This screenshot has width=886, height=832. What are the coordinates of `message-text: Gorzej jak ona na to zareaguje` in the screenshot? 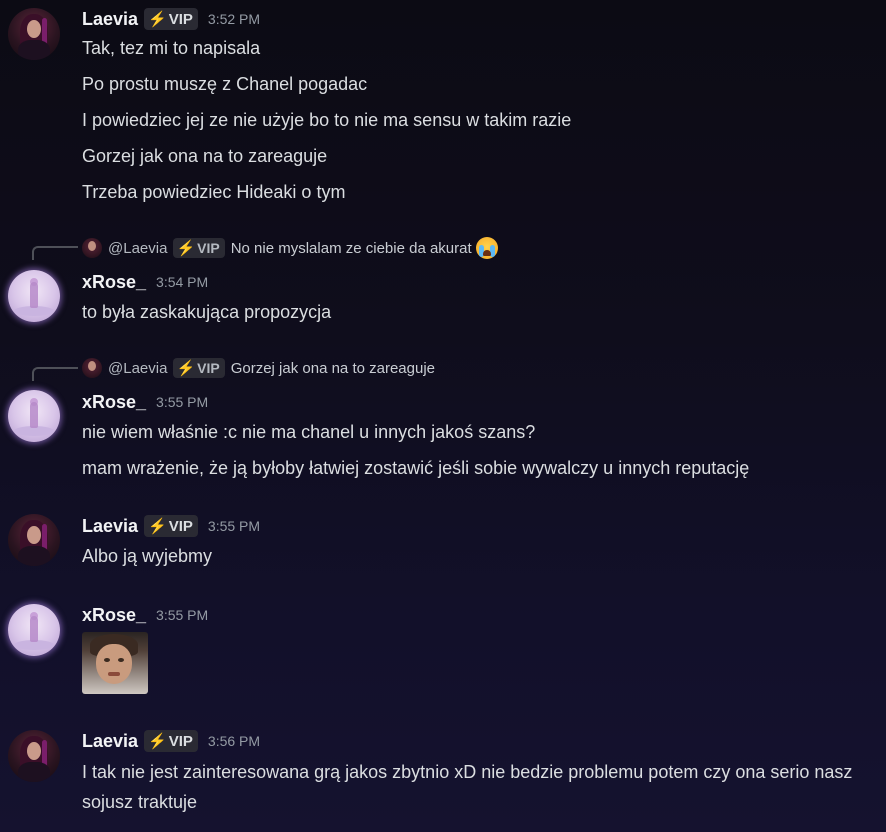 It's located at (205, 156).